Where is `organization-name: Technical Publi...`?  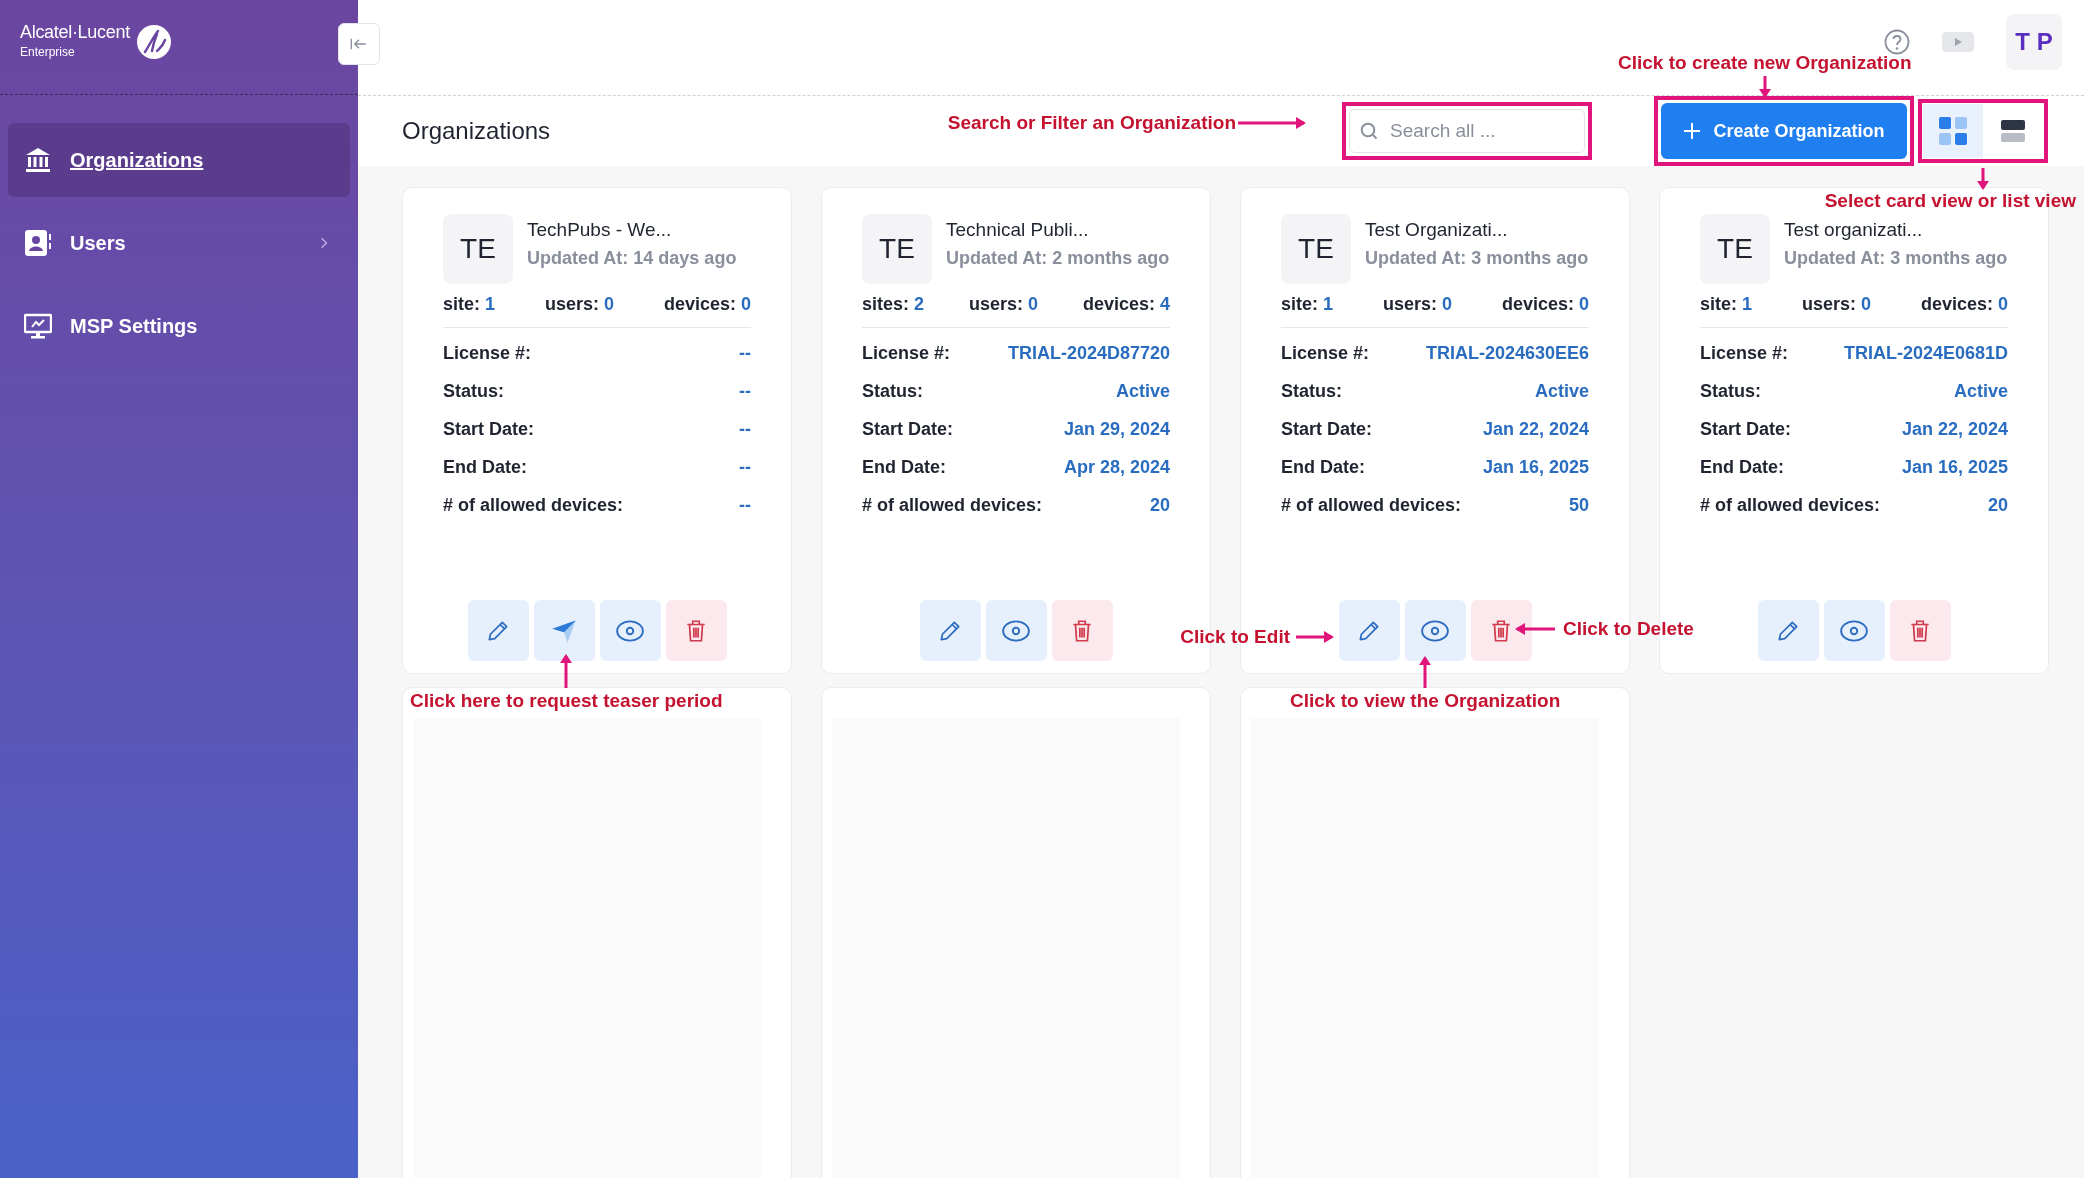 organization-name: Technical Publi... is located at coordinates (1018, 230).